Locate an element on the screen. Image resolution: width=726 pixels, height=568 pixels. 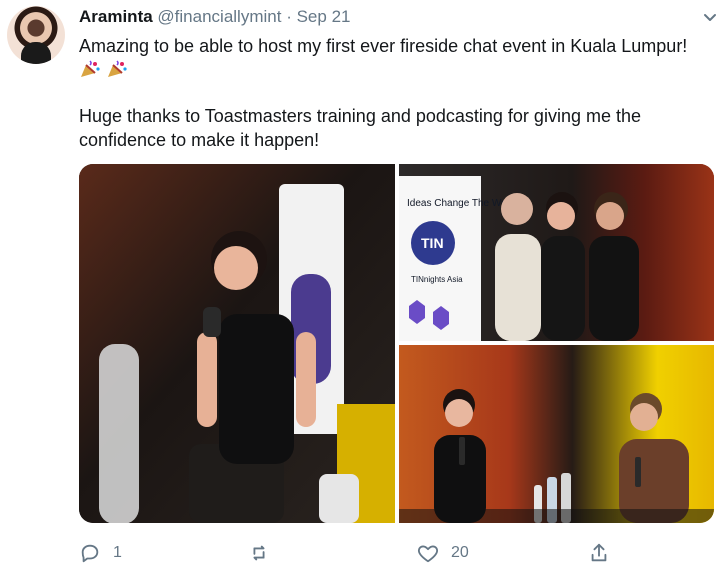
chevron-down-icon is located at coordinates (710, 17).